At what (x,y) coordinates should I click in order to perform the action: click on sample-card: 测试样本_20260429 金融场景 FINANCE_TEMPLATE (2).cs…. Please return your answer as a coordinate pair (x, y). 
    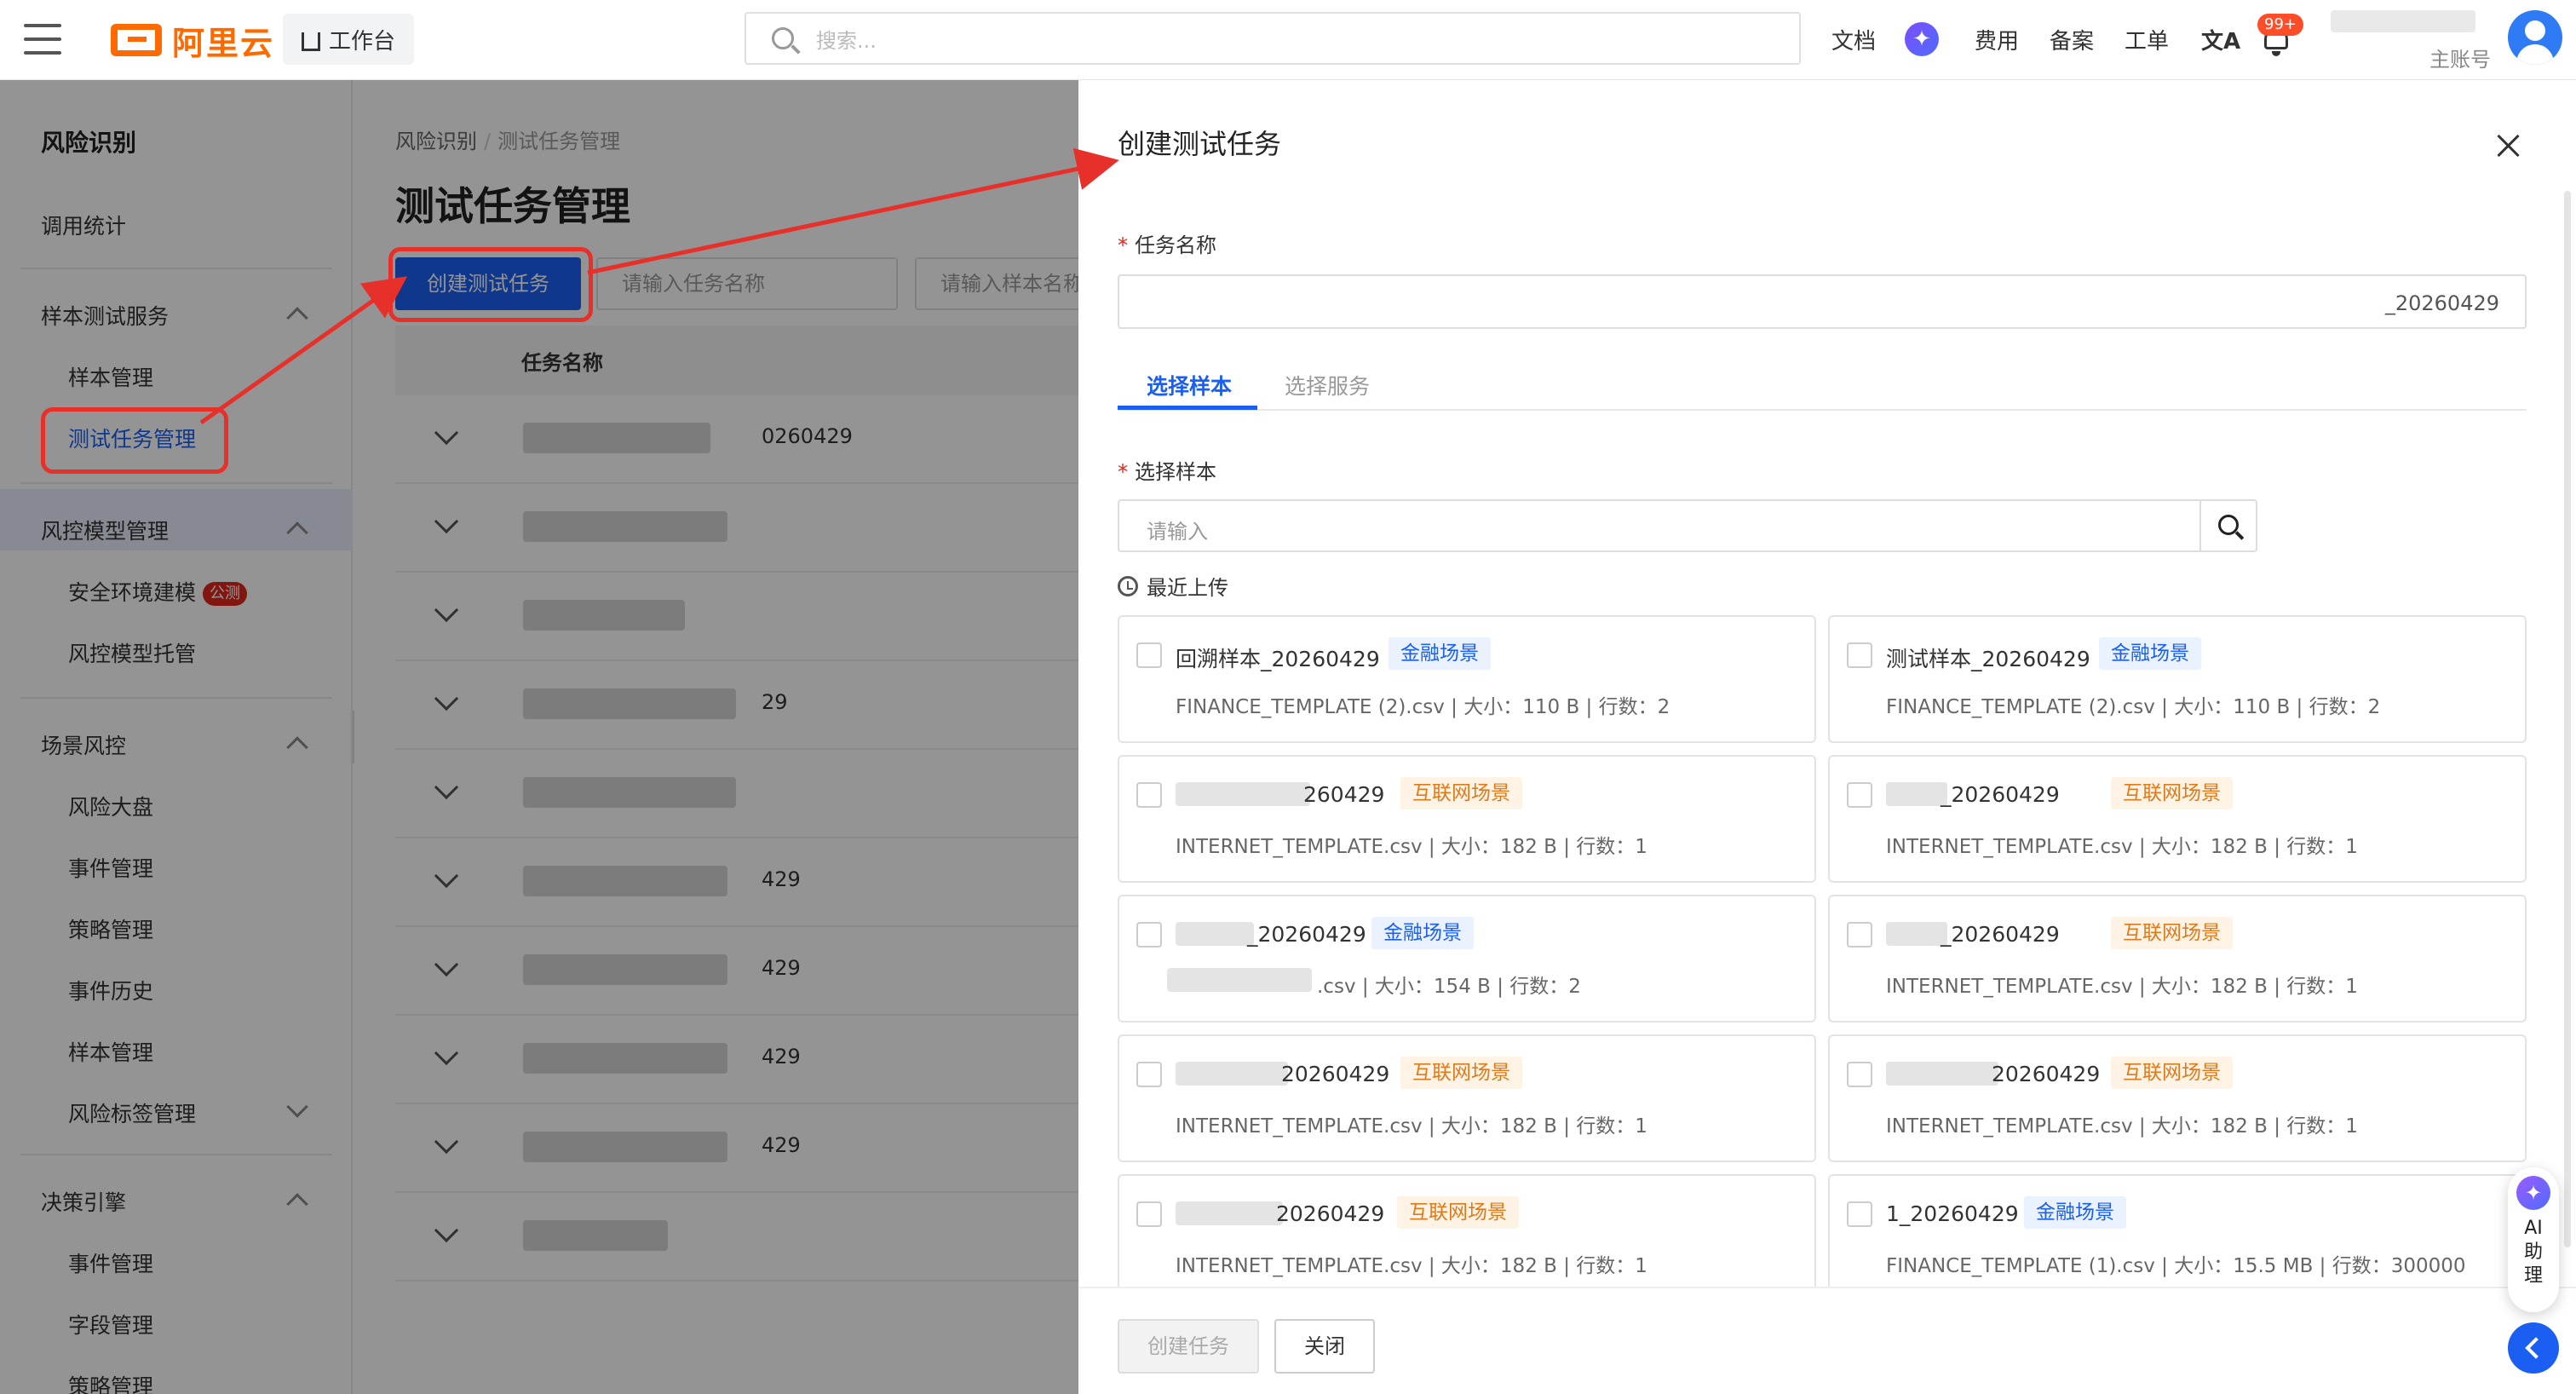
    Looking at the image, I should click on (2178, 679).